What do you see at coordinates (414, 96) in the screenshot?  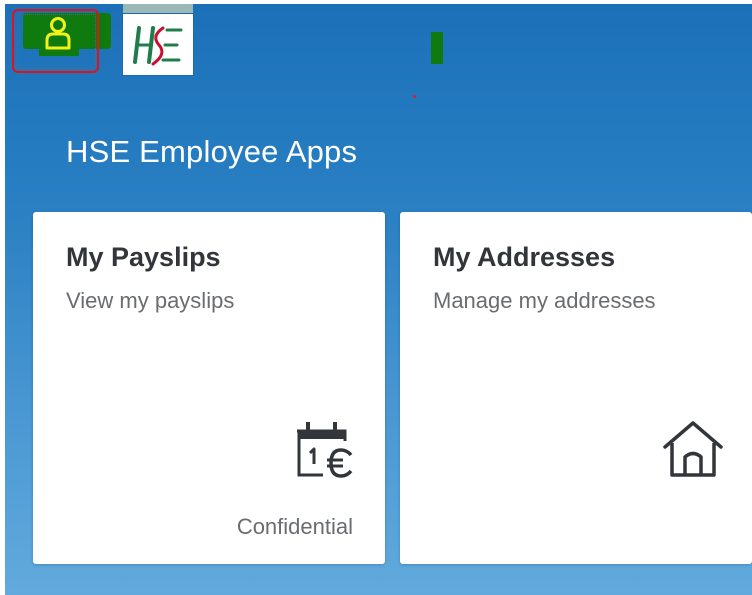 I see `marker-dot` at bounding box center [414, 96].